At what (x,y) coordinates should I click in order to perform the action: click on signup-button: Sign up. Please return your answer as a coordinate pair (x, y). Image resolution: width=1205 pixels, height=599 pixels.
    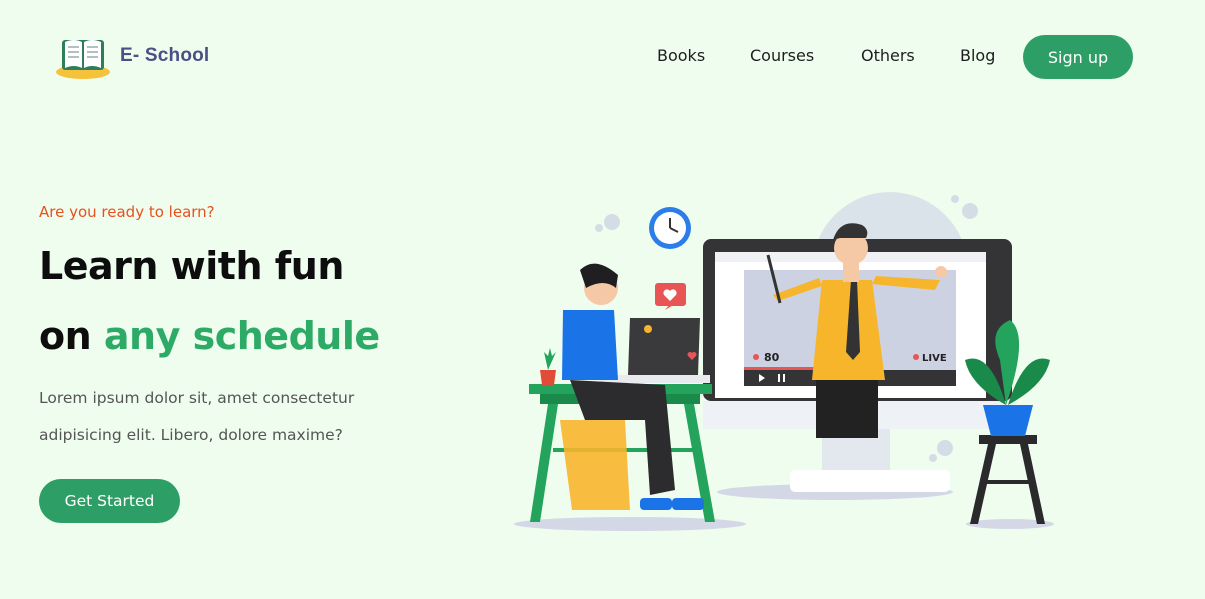
    Looking at the image, I should click on (1078, 57).